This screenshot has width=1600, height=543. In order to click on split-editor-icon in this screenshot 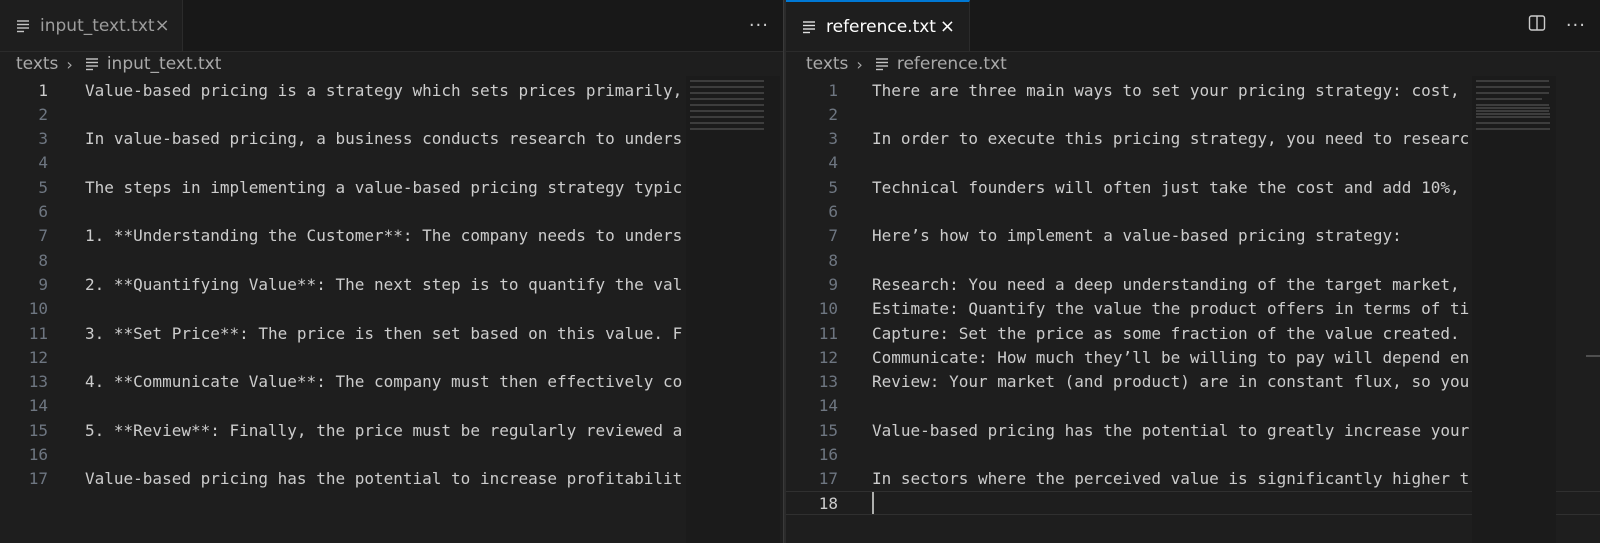, I will do `click(1537, 25)`.